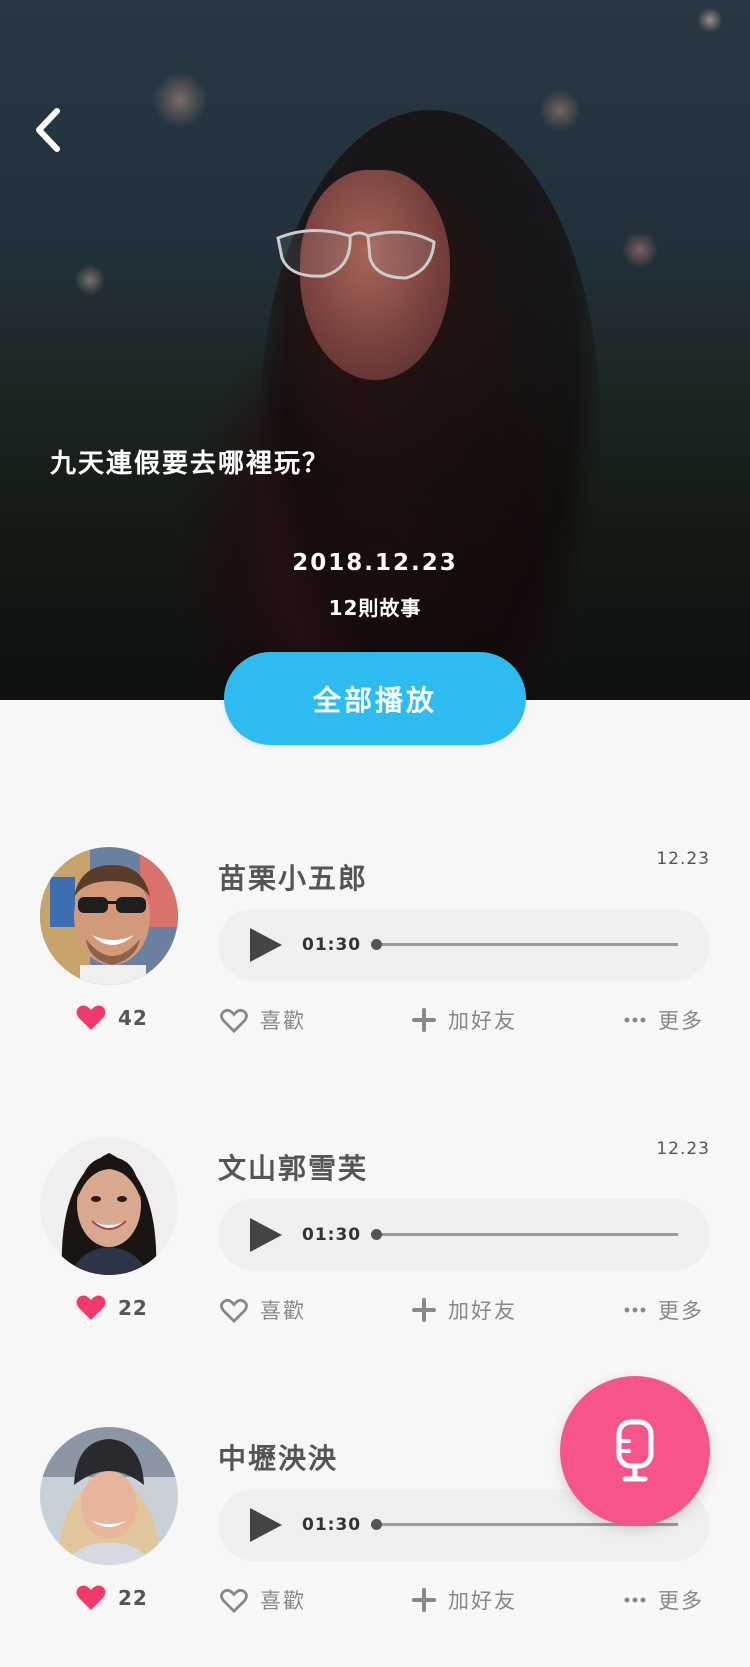  I want to click on like-count-value: 42, so click(133, 1017).